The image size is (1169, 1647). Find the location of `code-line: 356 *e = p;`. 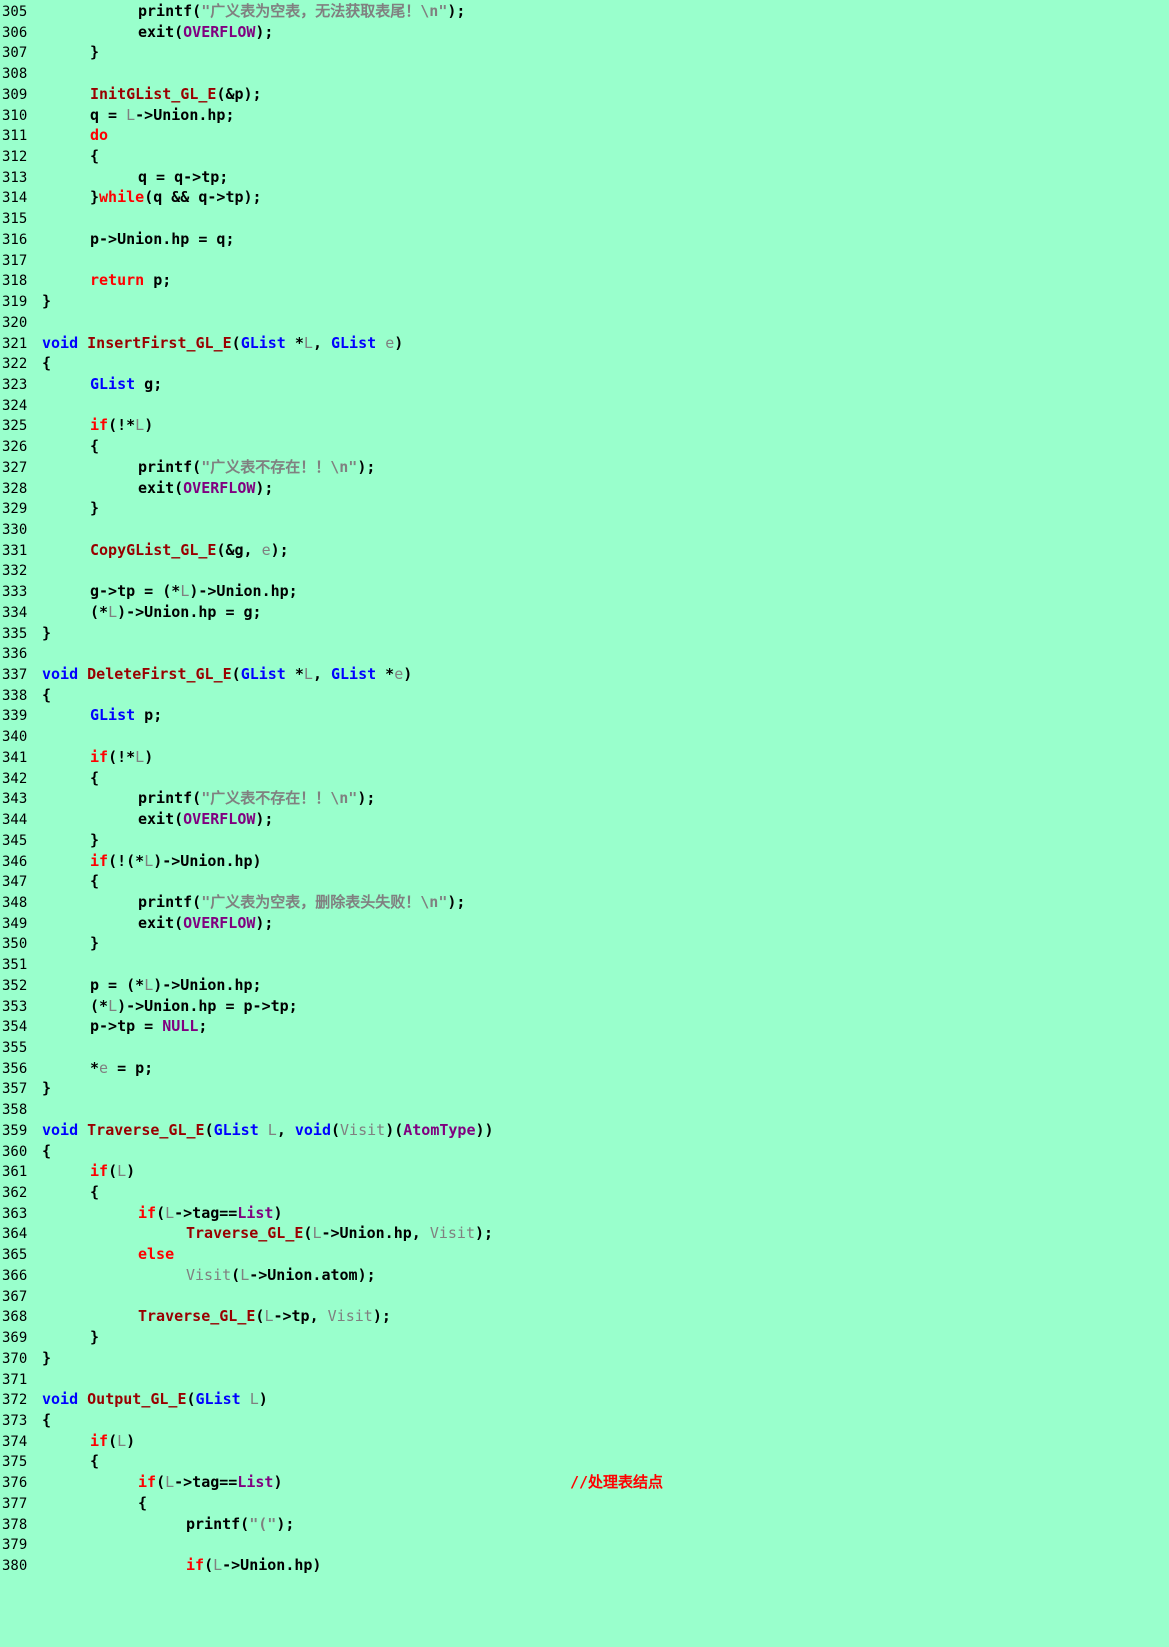

code-line: 356 *e = p; is located at coordinates (76, 1069).